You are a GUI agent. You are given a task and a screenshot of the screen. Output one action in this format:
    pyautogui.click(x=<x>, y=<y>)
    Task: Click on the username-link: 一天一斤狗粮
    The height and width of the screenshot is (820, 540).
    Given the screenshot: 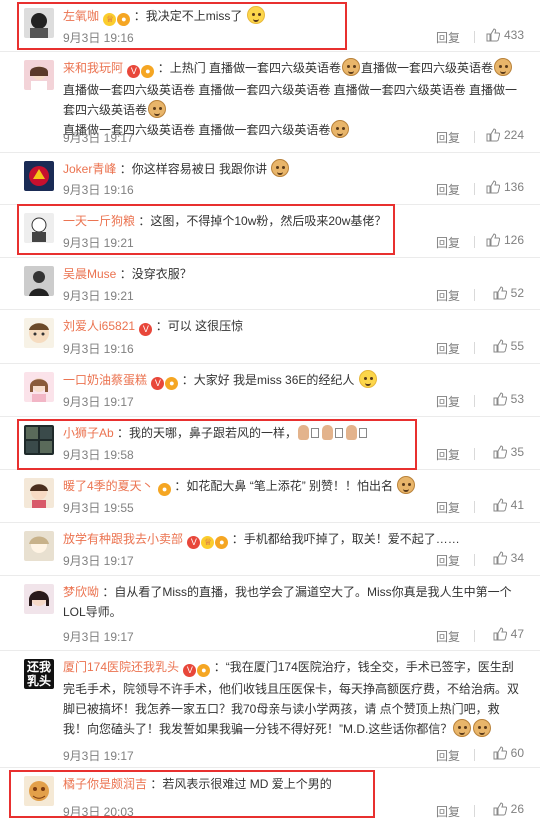 What is the action you would take?
    pyautogui.click(x=99, y=221)
    